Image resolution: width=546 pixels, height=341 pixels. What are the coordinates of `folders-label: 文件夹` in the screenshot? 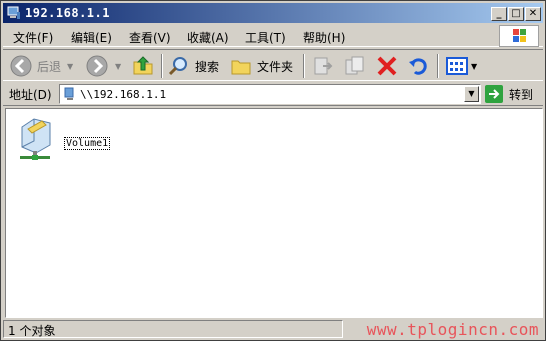 It's located at (275, 66).